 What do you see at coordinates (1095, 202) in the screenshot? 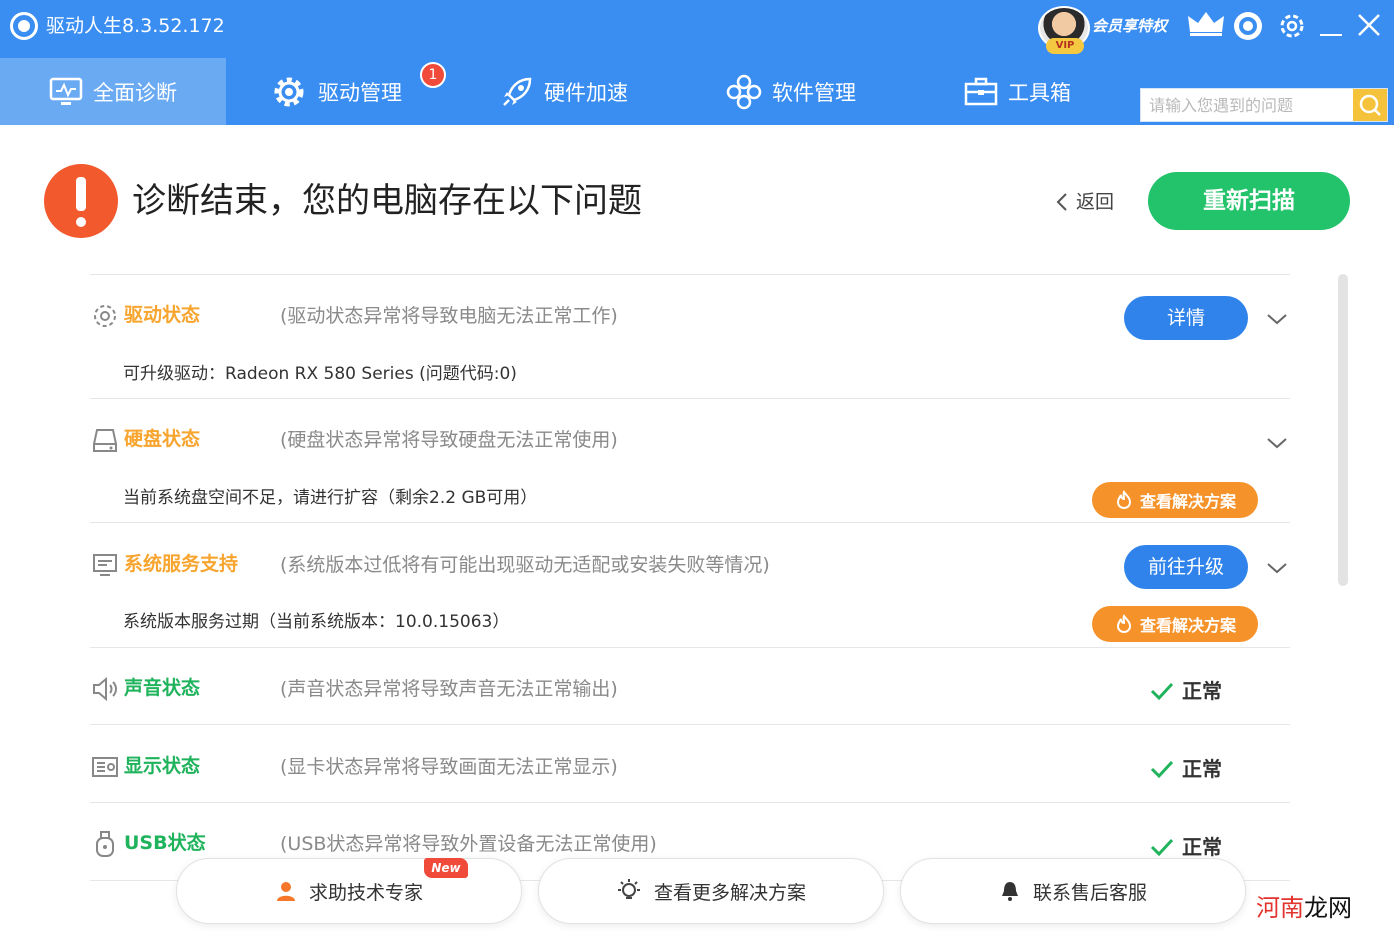
I see `back-label: 返回` at bounding box center [1095, 202].